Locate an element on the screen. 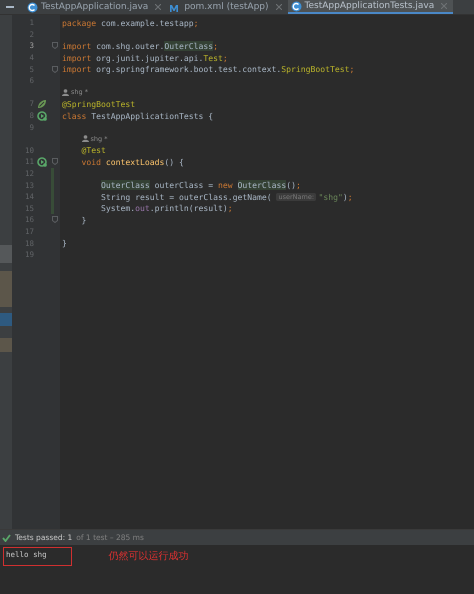 Image resolution: width=474 pixels, height=594 pixels. code-token: new is located at coordinates (226, 185).